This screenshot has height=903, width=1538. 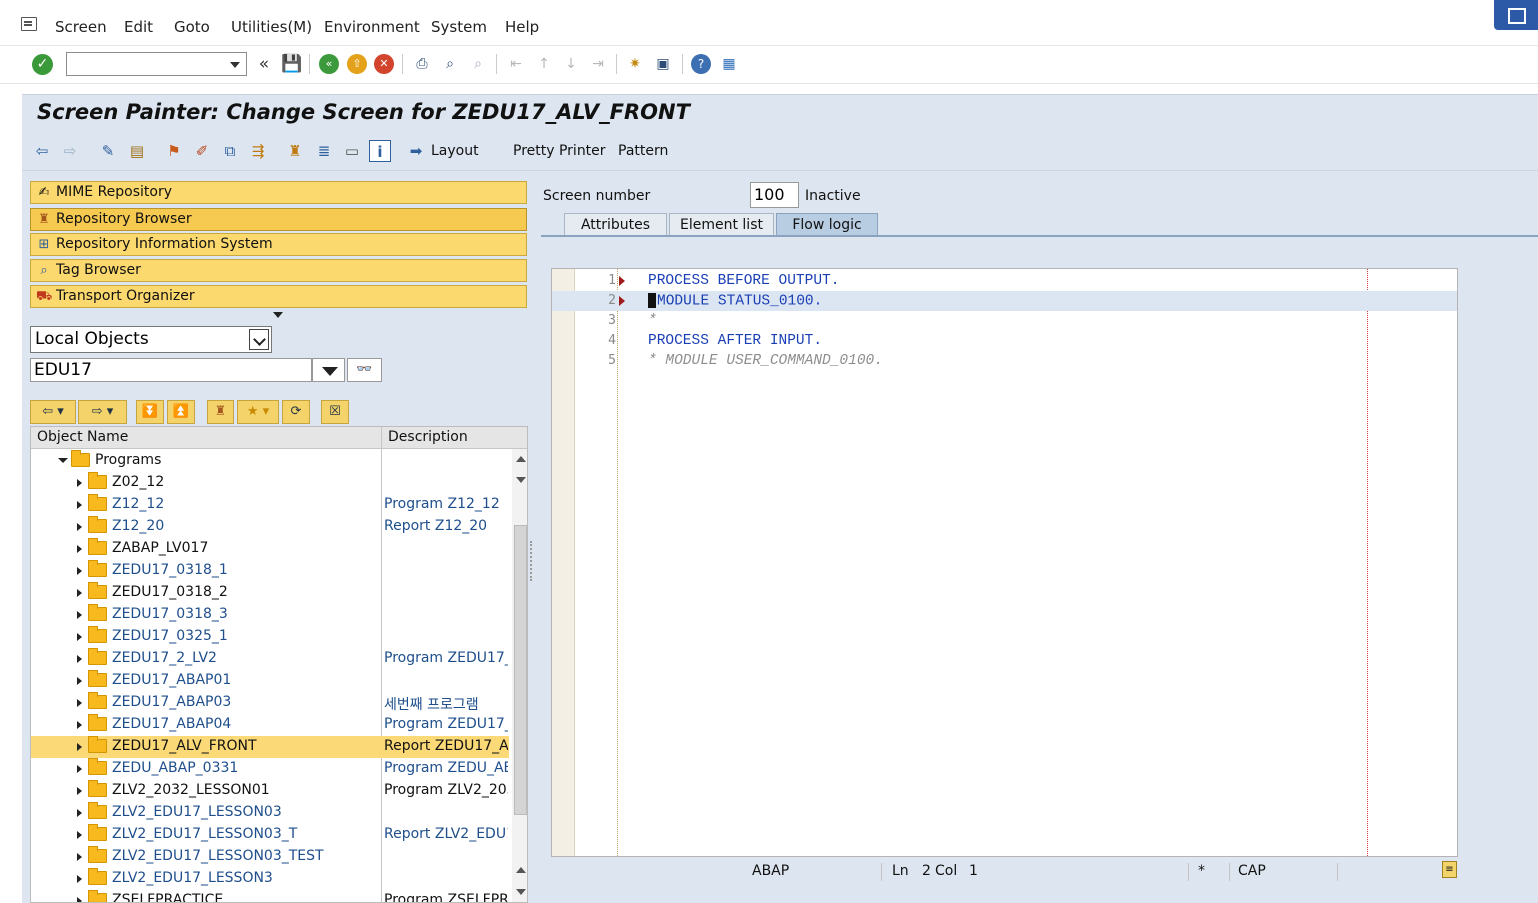 What do you see at coordinates (296, 412) in the screenshot?
I see `refresh-icon: ⟳` at bounding box center [296, 412].